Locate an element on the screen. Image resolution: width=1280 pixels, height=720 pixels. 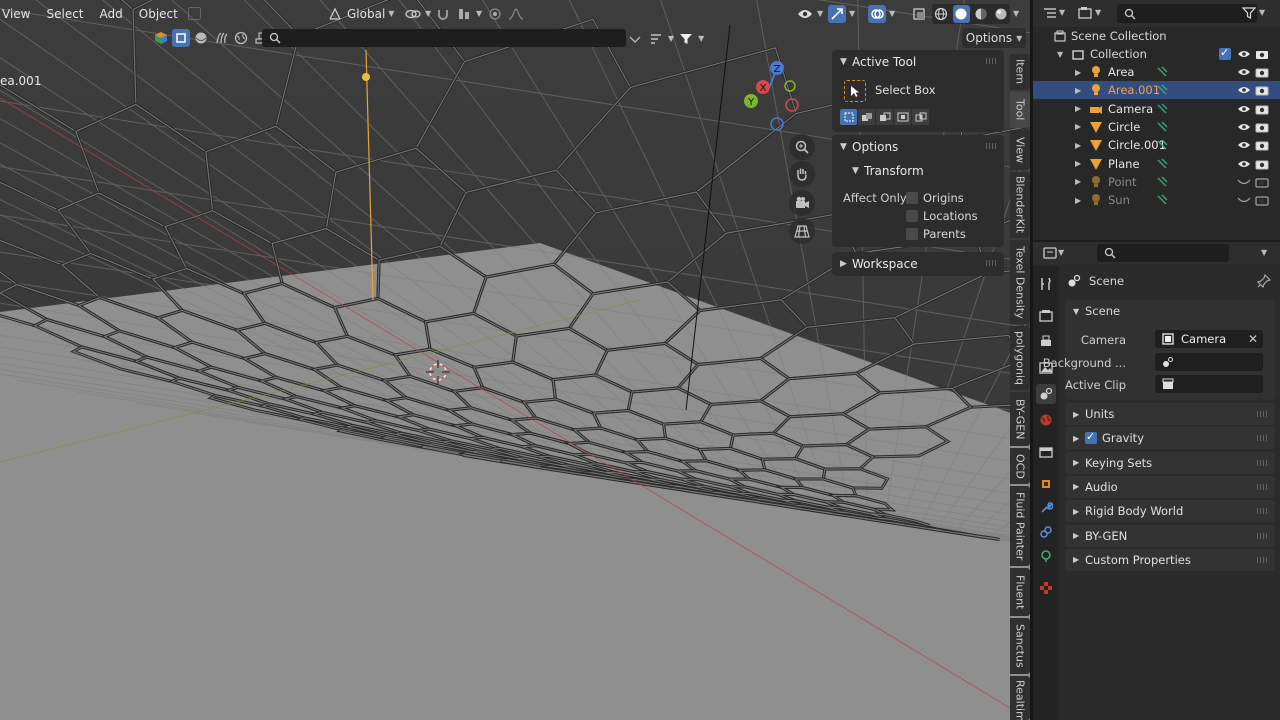
tab-texel-density: Texel Density is located at coordinates (1020, 282).